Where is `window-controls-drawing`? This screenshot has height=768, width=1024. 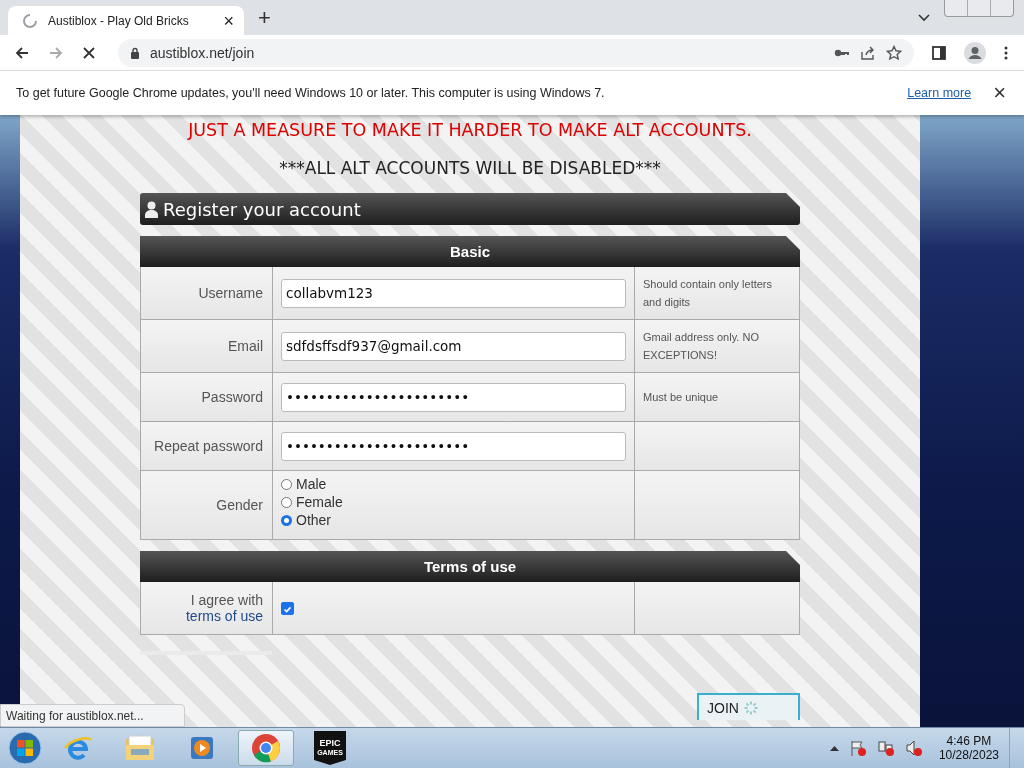 window-controls-drawing is located at coordinates (979, 8).